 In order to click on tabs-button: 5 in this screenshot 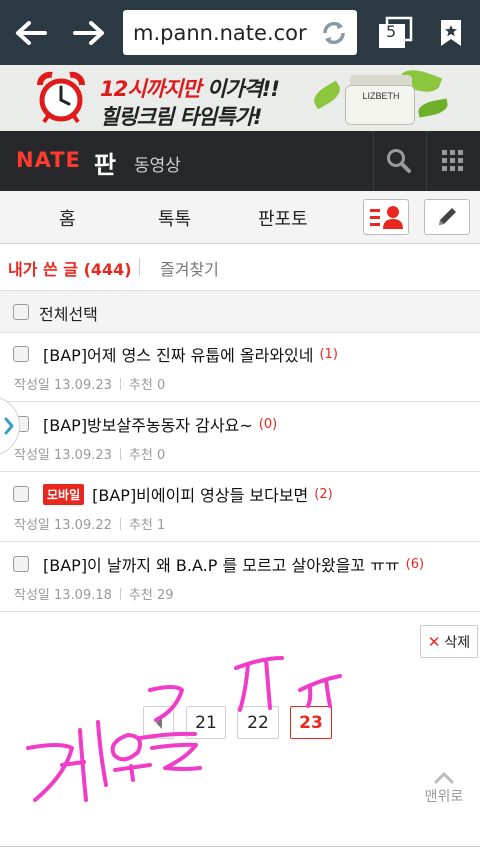, I will do `click(395, 32)`.